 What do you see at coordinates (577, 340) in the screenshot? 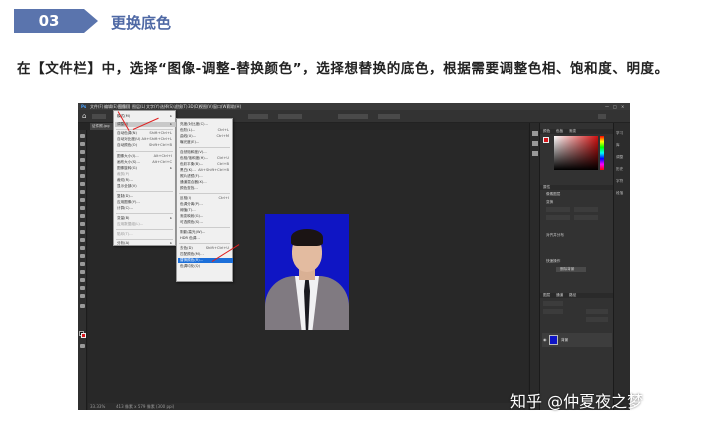
I see `layer-row-background: ◉ 背景` at bounding box center [577, 340].